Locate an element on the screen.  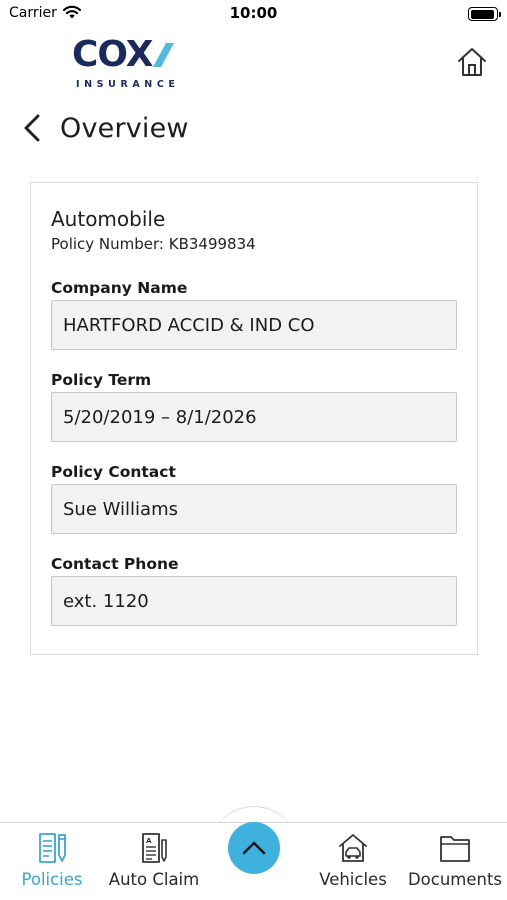
tab-documents-label: Documents is located at coordinates (455, 879).